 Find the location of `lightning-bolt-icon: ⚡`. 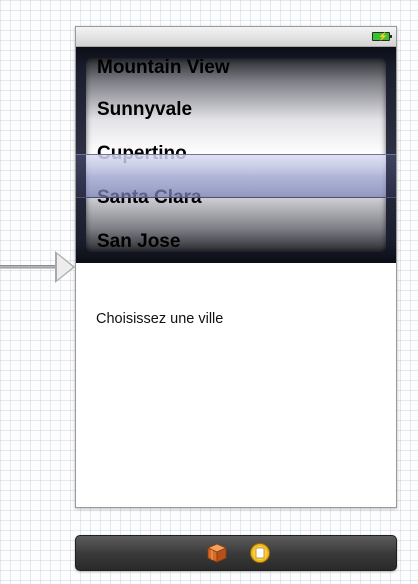

lightning-bolt-icon: ⚡ is located at coordinates (383, 36).